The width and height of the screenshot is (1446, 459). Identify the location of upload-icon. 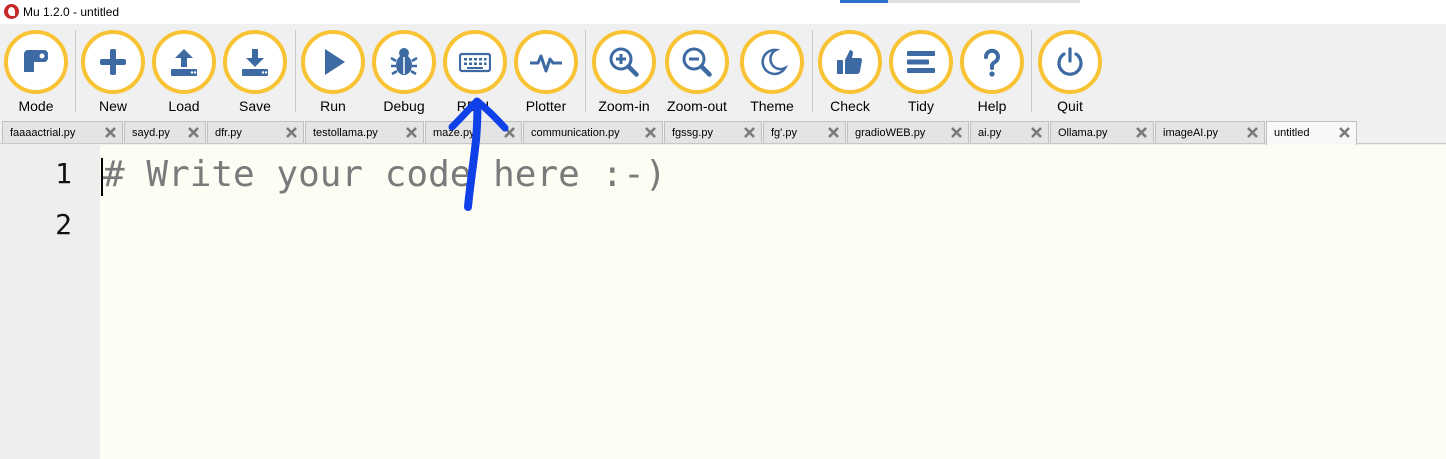
(184, 62).